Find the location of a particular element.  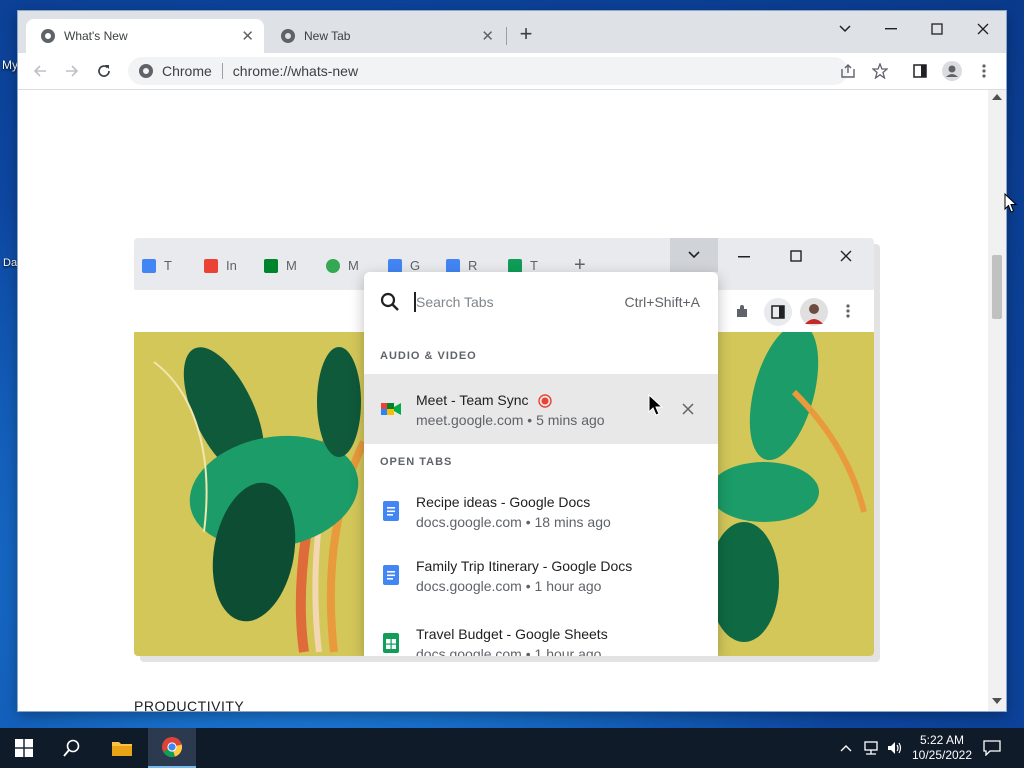

reload-button is located at coordinates (104, 71).